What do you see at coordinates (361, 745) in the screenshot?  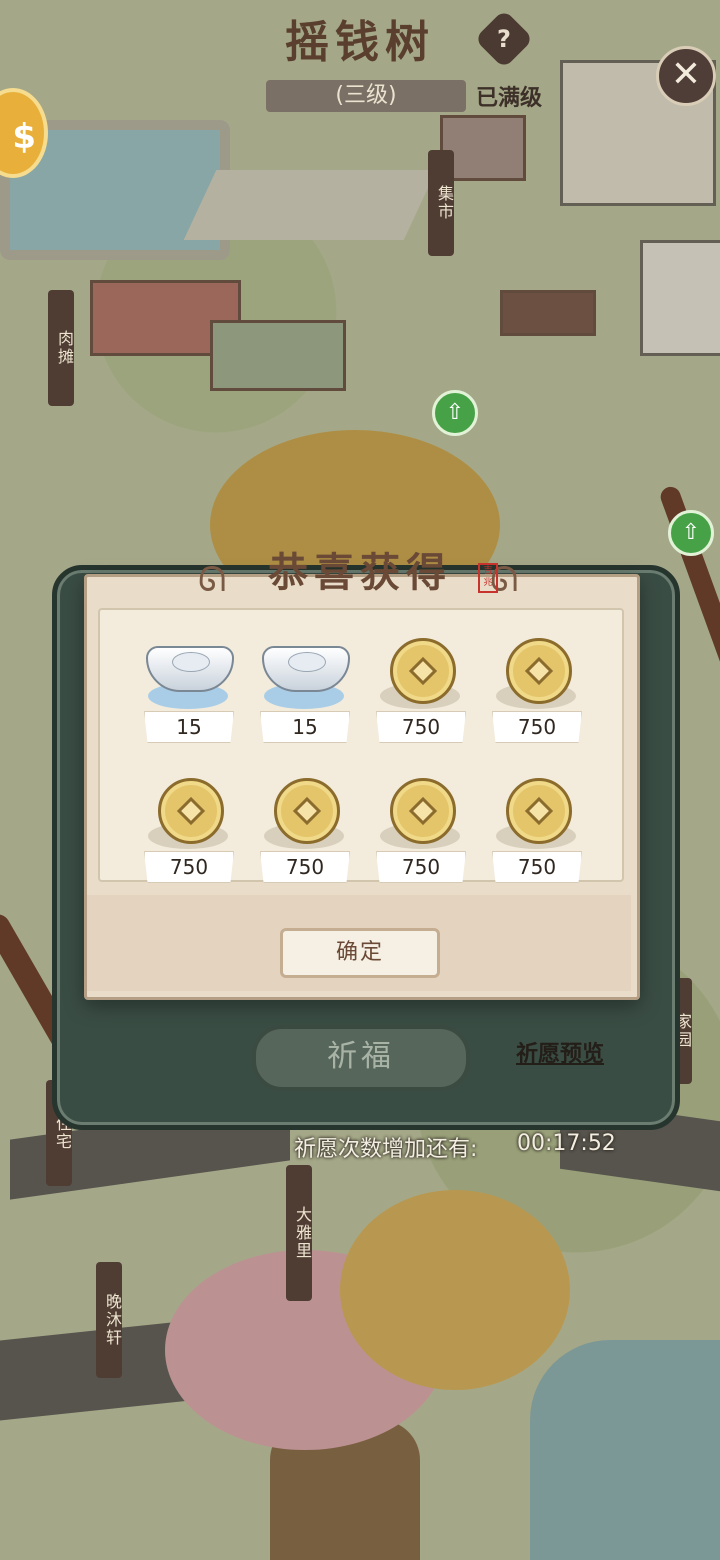 I see `reward-items-grid: 15 15 750 750 750 750 750 750` at bounding box center [361, 745].